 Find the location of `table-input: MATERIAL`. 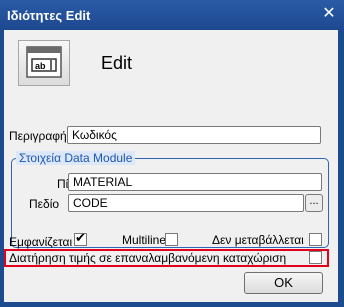

table-input: MATERIAL is located at coordinates (195, 182).